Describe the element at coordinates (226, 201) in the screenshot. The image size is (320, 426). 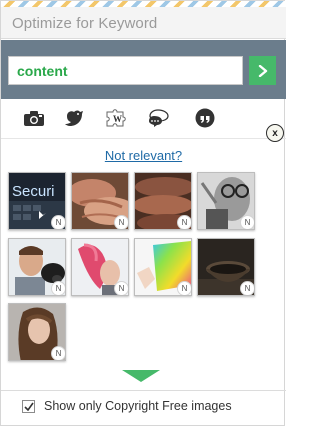
I see `image-thumb-man-with-glasses: N` at that location.